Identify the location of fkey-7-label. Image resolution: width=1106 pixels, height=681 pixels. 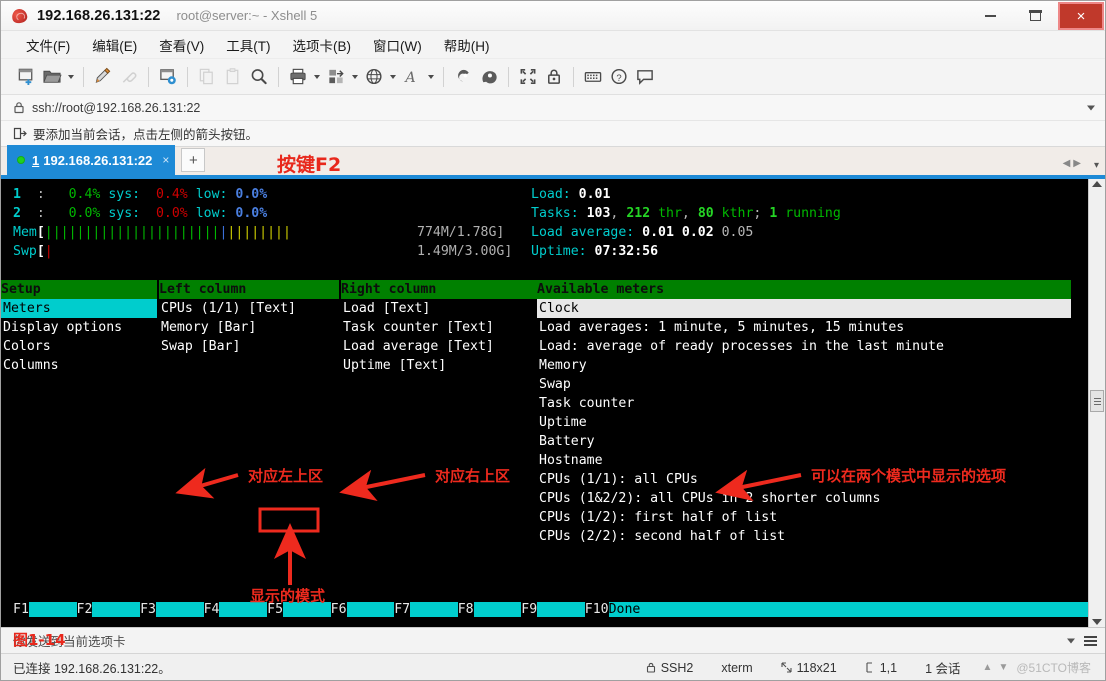
(434, 609).